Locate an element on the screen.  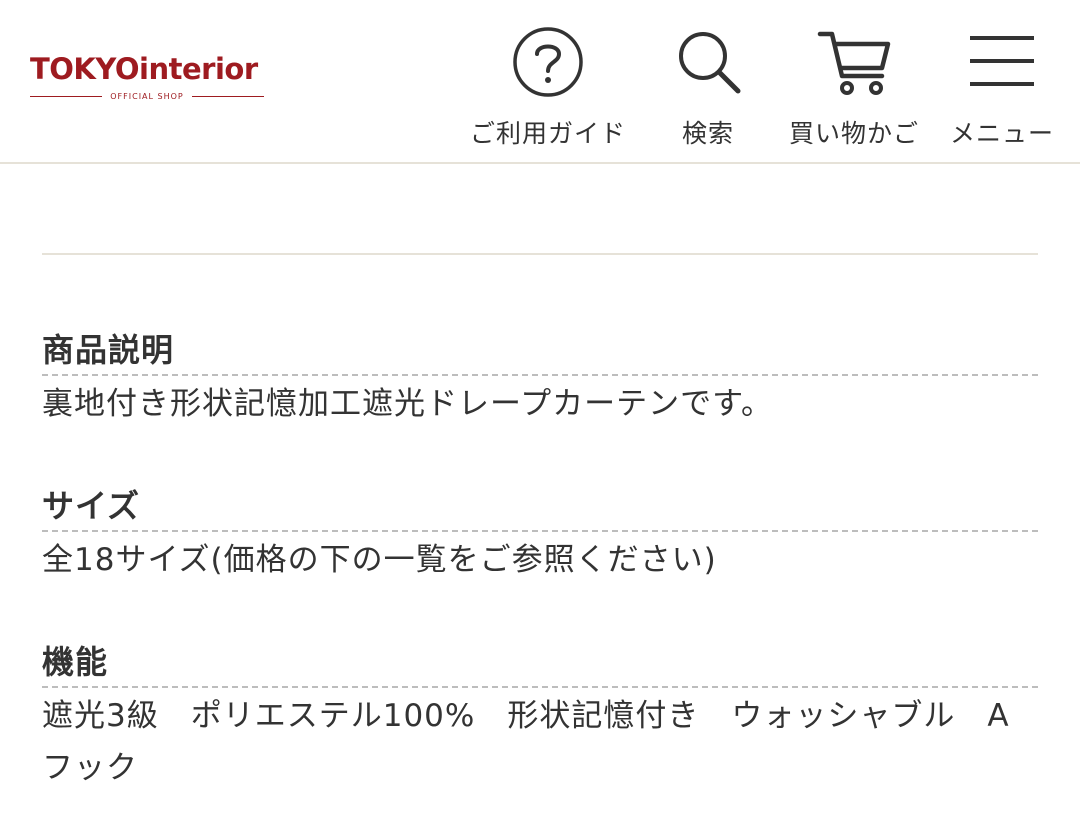
section-body-size: 全18サイズ(価格の下の一覧をご参照ください) is located at coordinates (379, 560).